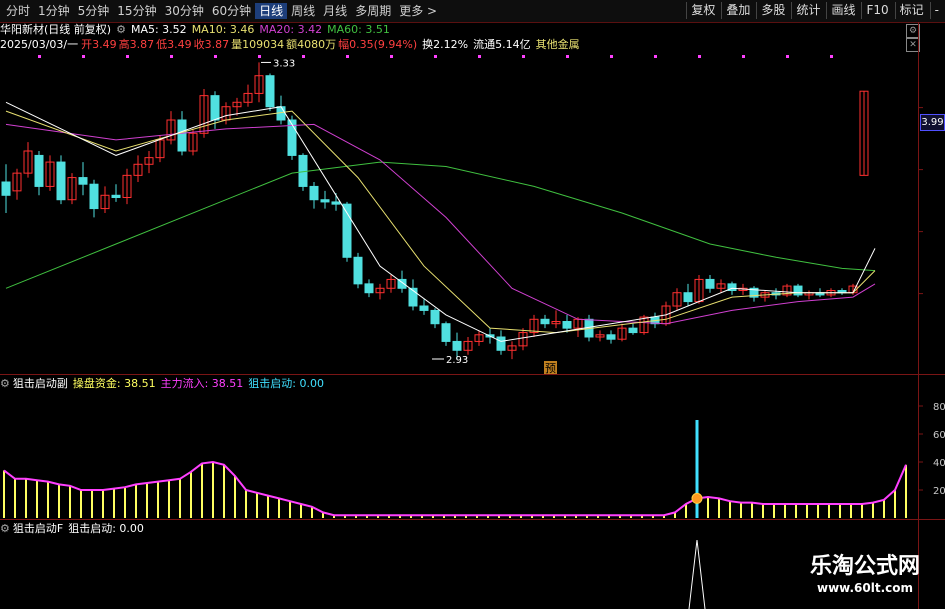 The width and height of the screenshot is (945, 609). I want to click on forecast-badge-text: 预, so click(550, 368).